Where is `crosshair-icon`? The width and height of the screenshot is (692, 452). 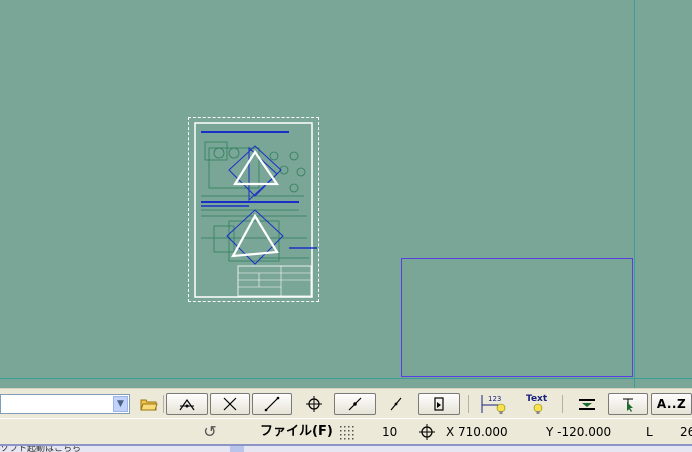 crosshair-icon is located at coordinates (429, 432).